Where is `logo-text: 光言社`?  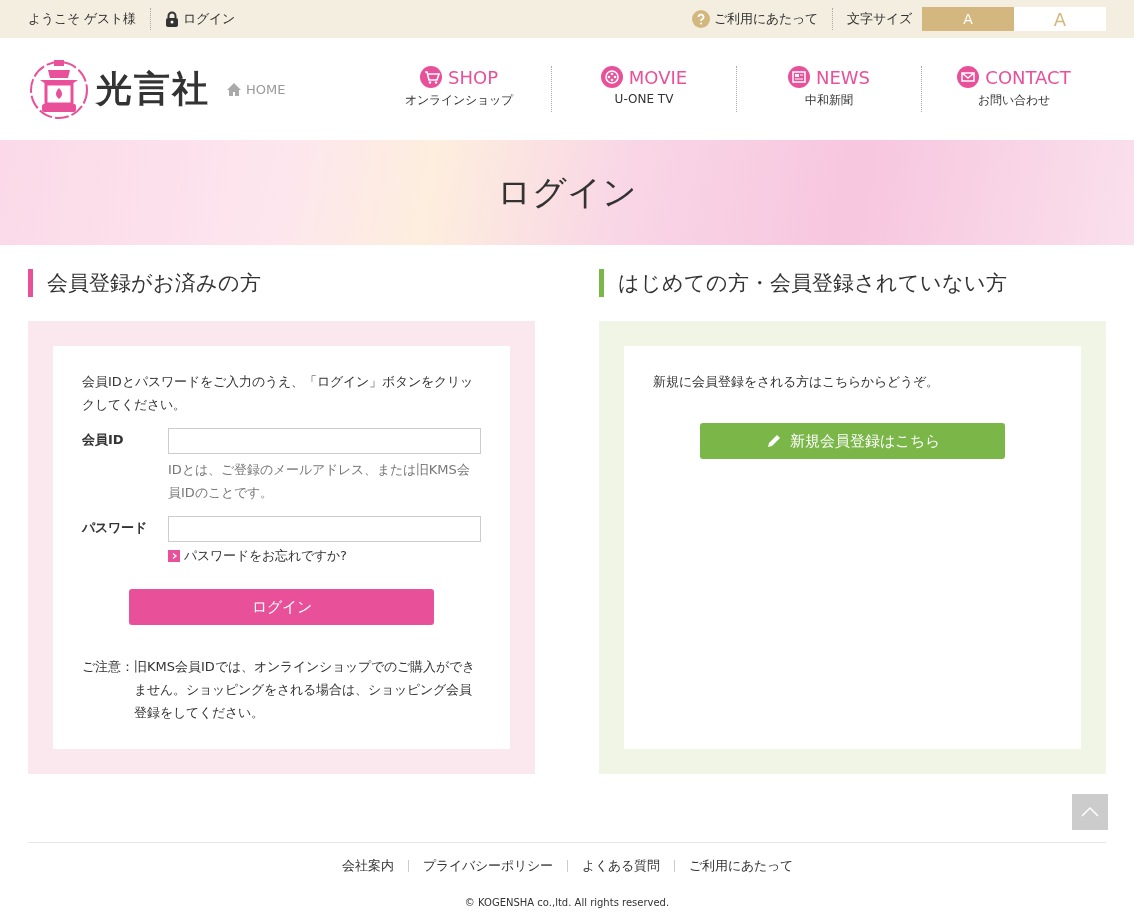 logo-text: 光言社 is located at coordinates (153, 88).